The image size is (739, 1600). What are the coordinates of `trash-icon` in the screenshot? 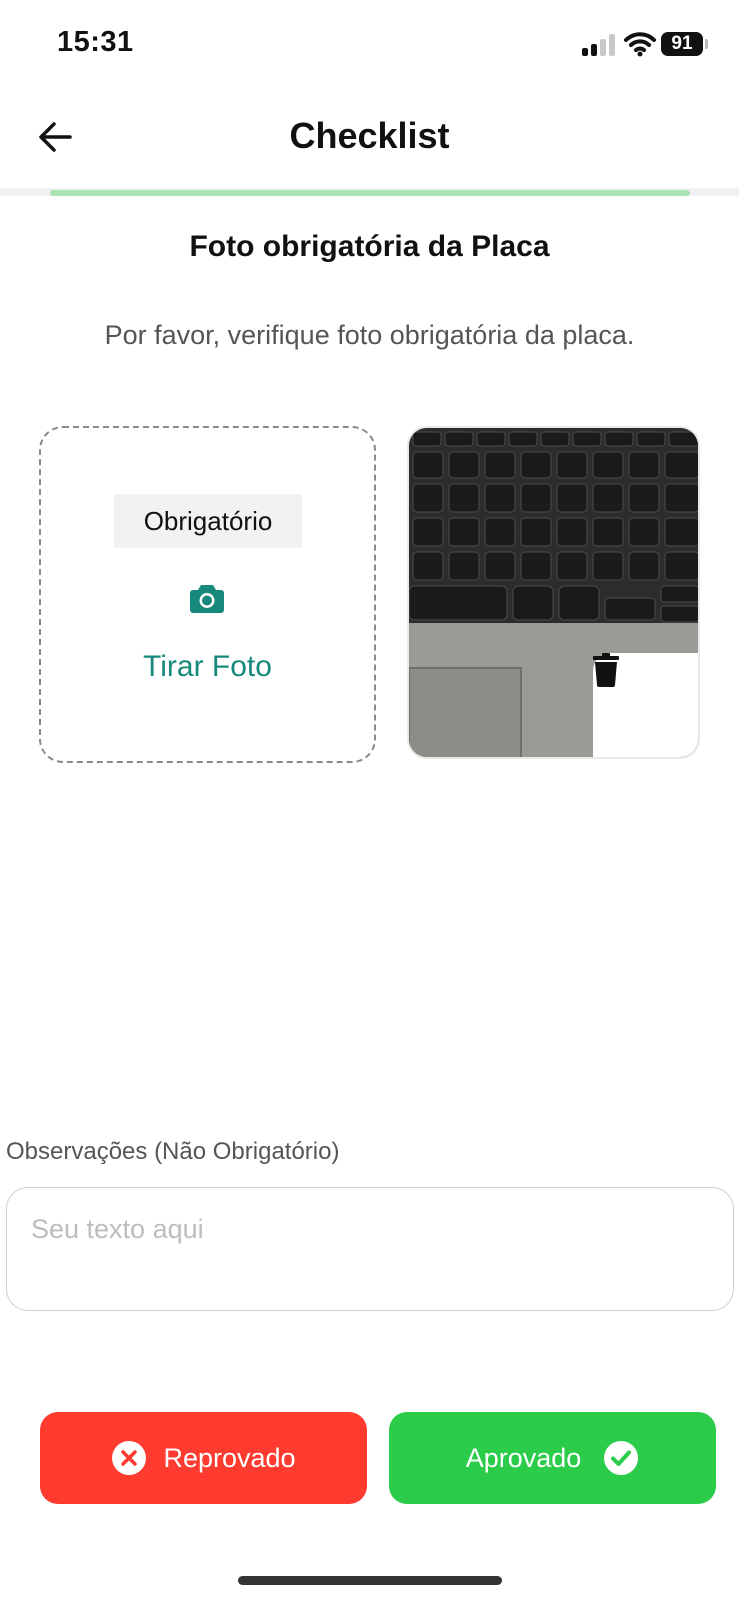 It's located at (606, 670).